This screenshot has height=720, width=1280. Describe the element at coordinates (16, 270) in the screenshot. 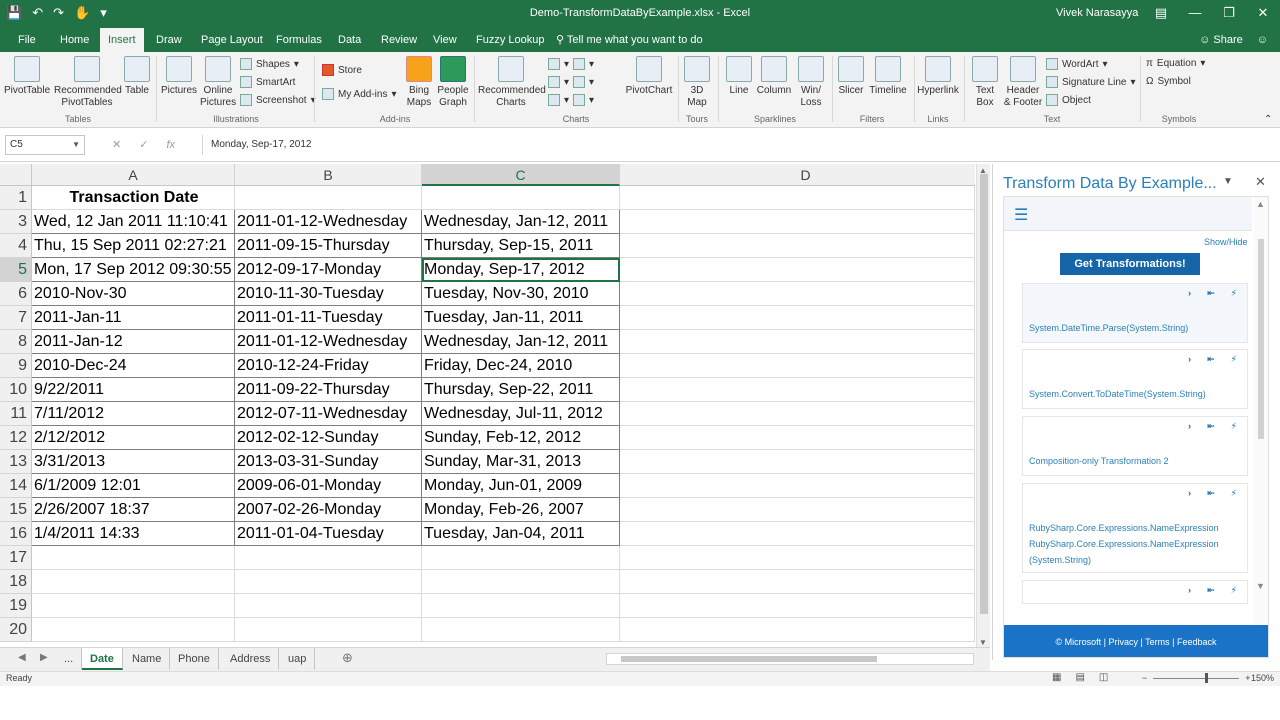

I see `row-header: 5` at that location.